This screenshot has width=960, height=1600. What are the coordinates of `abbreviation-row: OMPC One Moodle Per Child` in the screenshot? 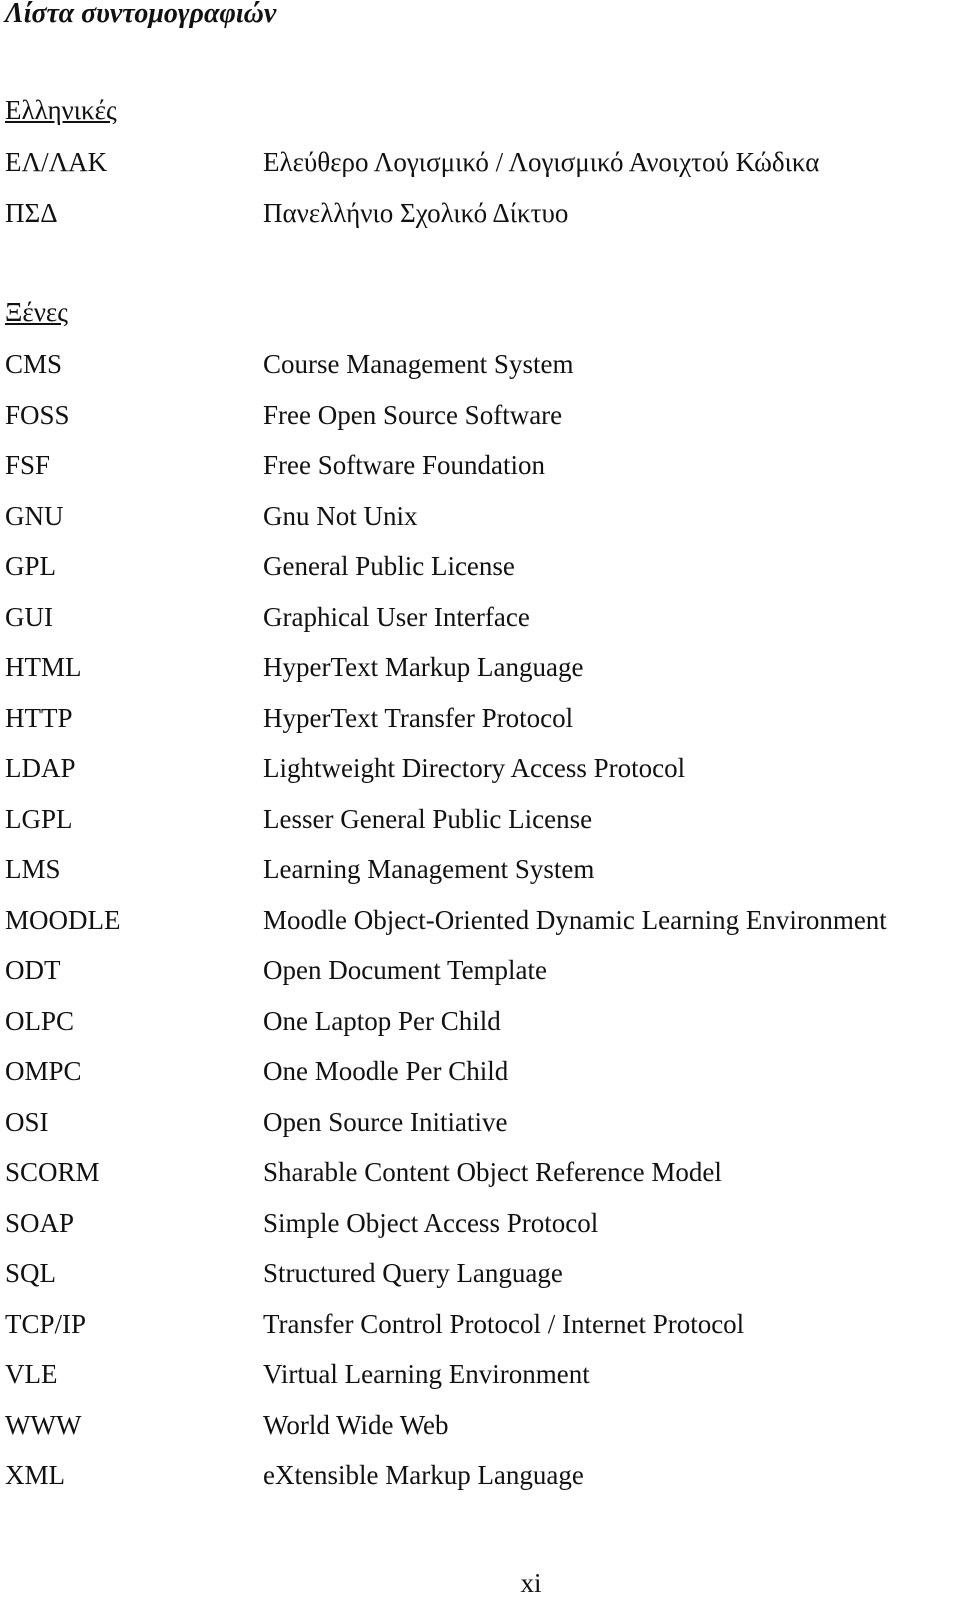 It's located at (480, 1074).